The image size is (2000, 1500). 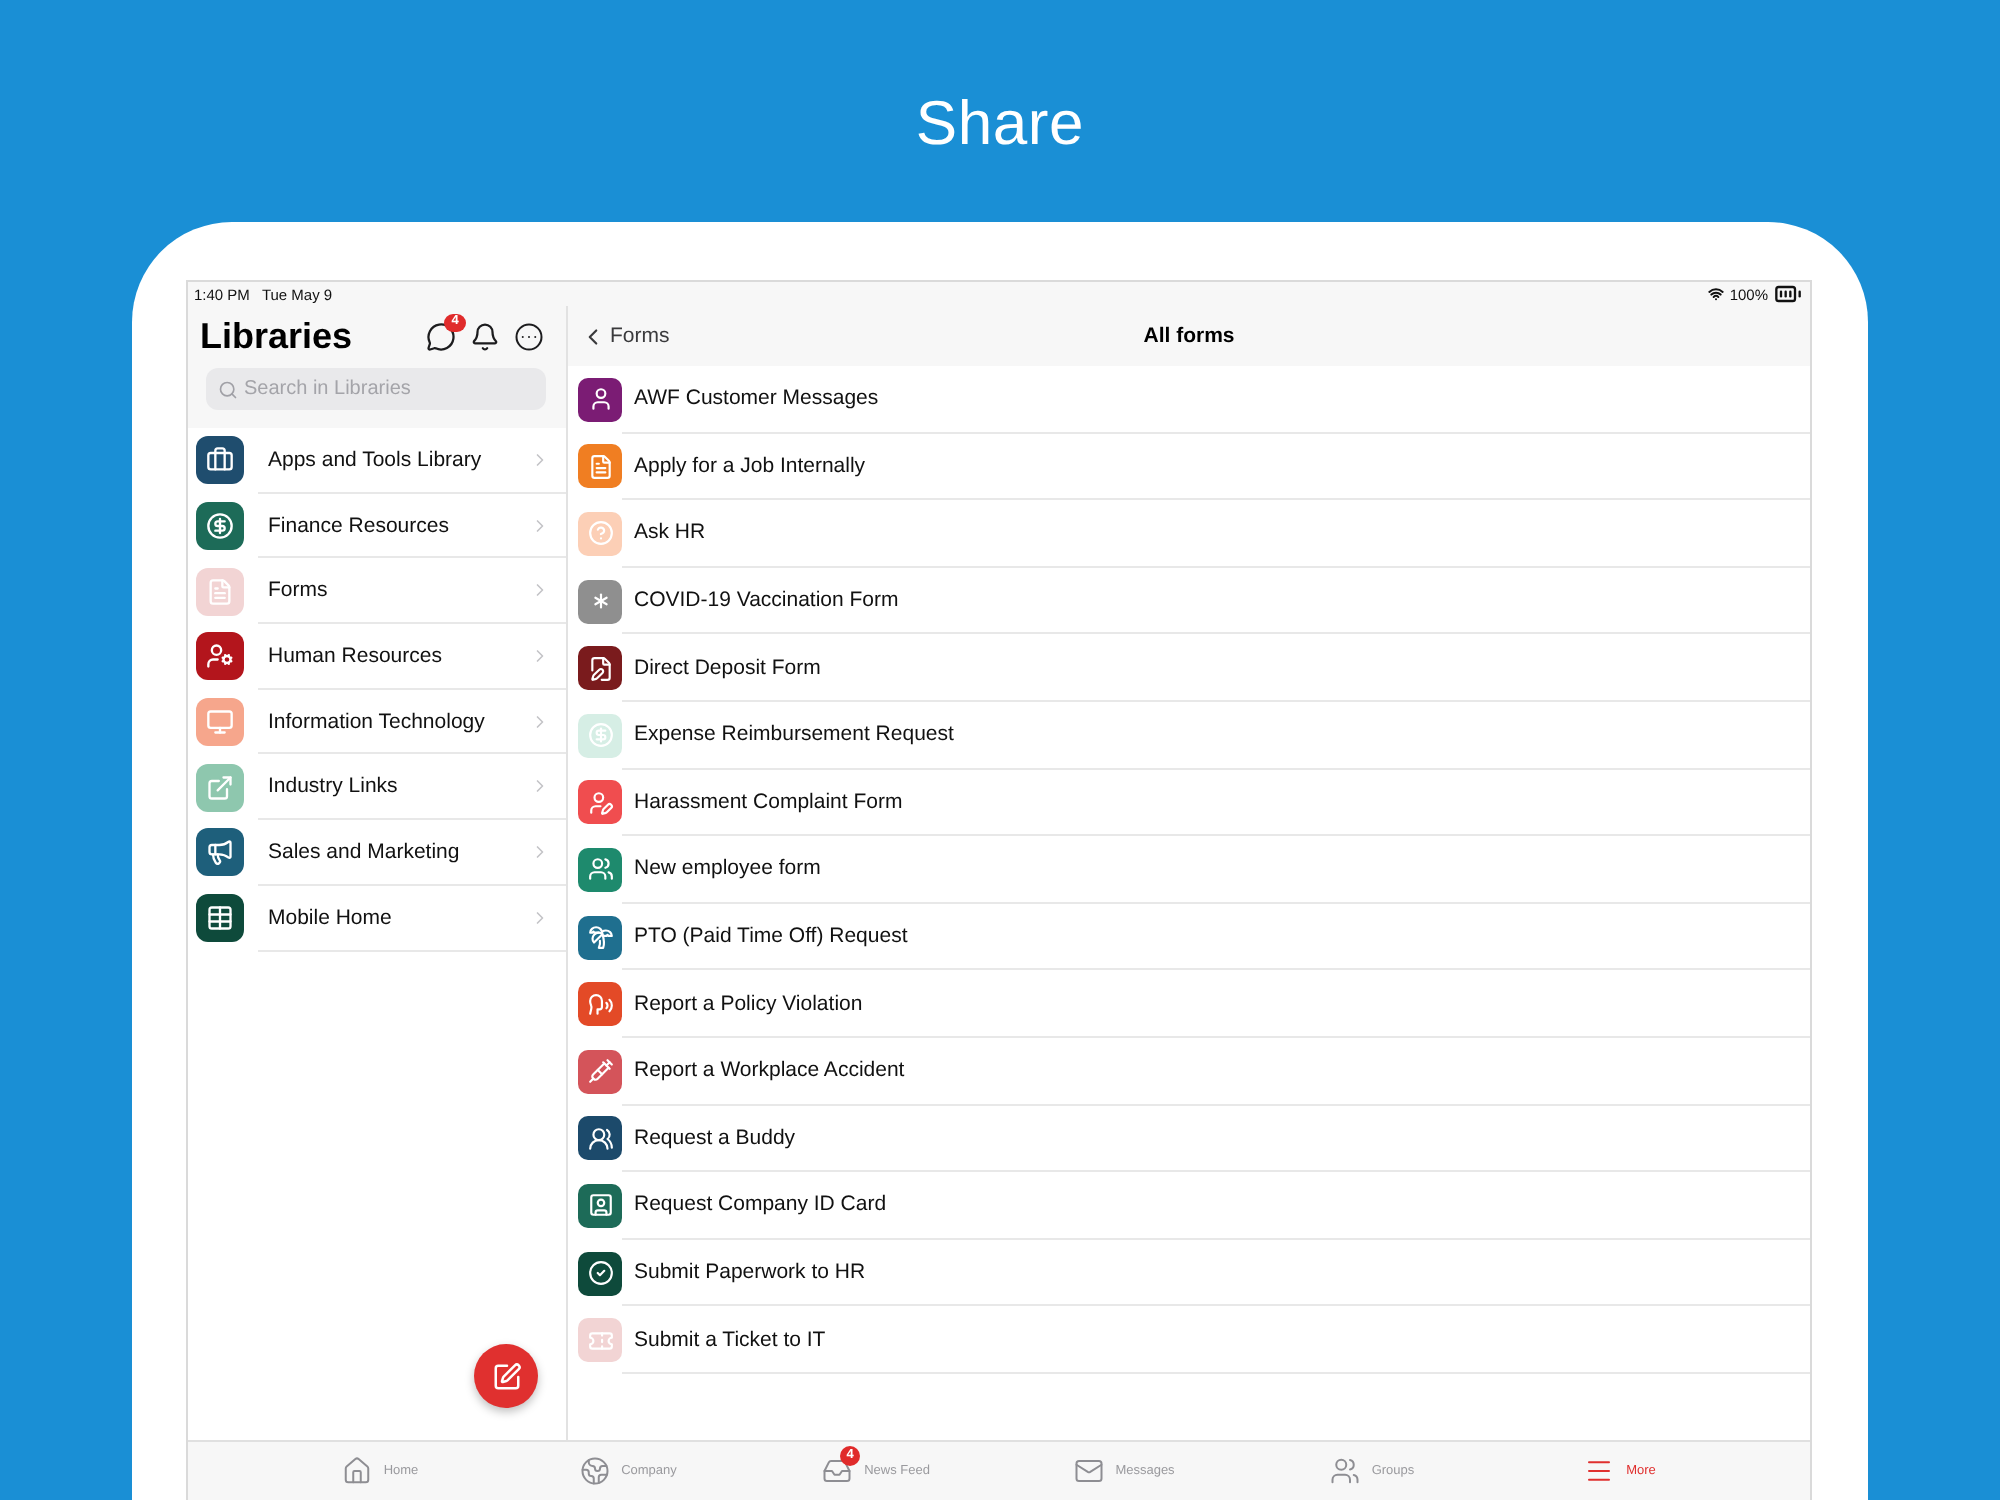 I want to click on compose-button, so click(x=506, y=1376).